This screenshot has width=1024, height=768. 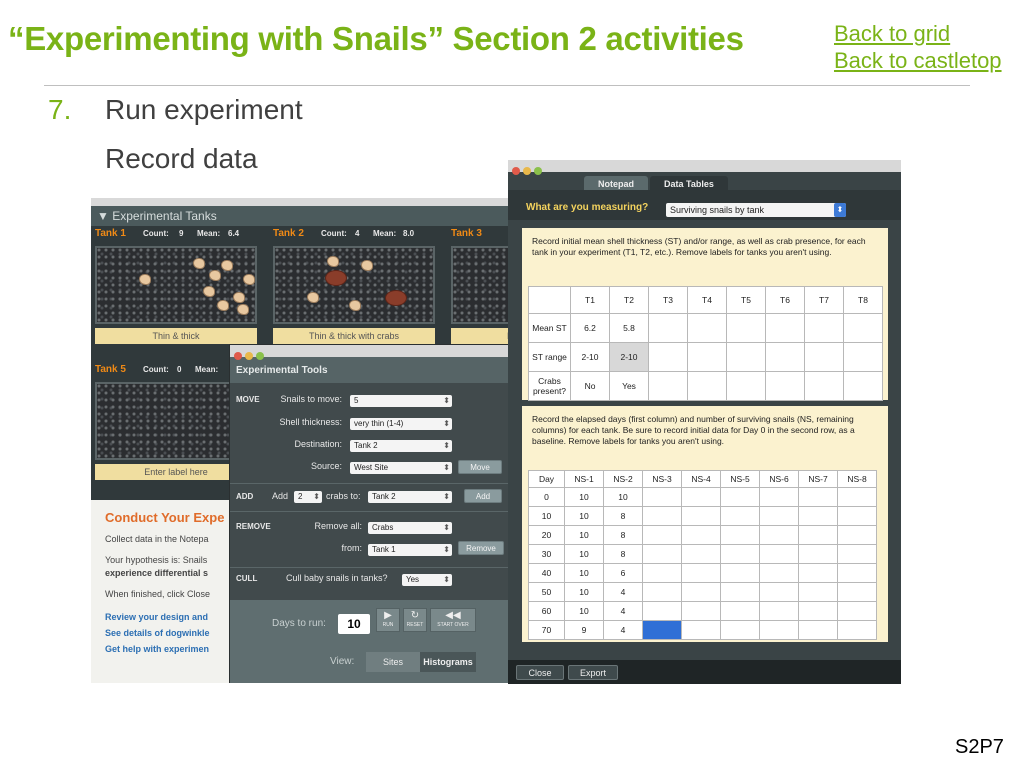 What do you see at coordinates (549, 386) in the screenshot?
I see `table-cell: Crabs present?` at bounding box center [549, 386].